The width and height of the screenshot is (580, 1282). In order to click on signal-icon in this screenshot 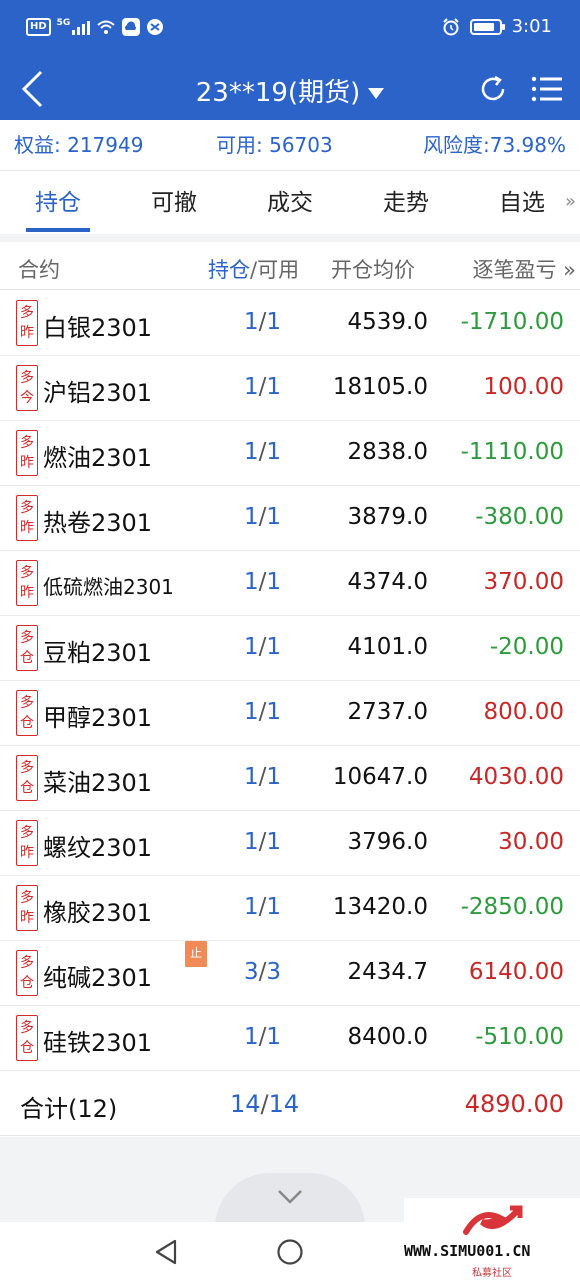, I will do `click(81, 27)`.